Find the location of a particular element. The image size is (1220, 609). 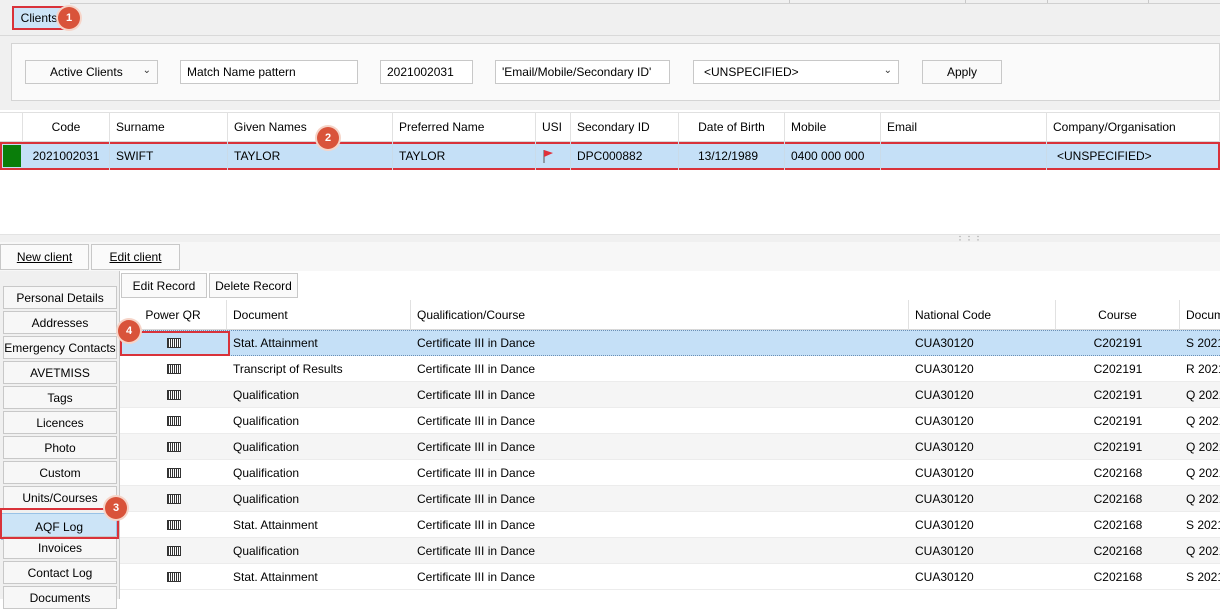

cell-company: <UNSPECIFIED> is located at coordinates (1104, 156).